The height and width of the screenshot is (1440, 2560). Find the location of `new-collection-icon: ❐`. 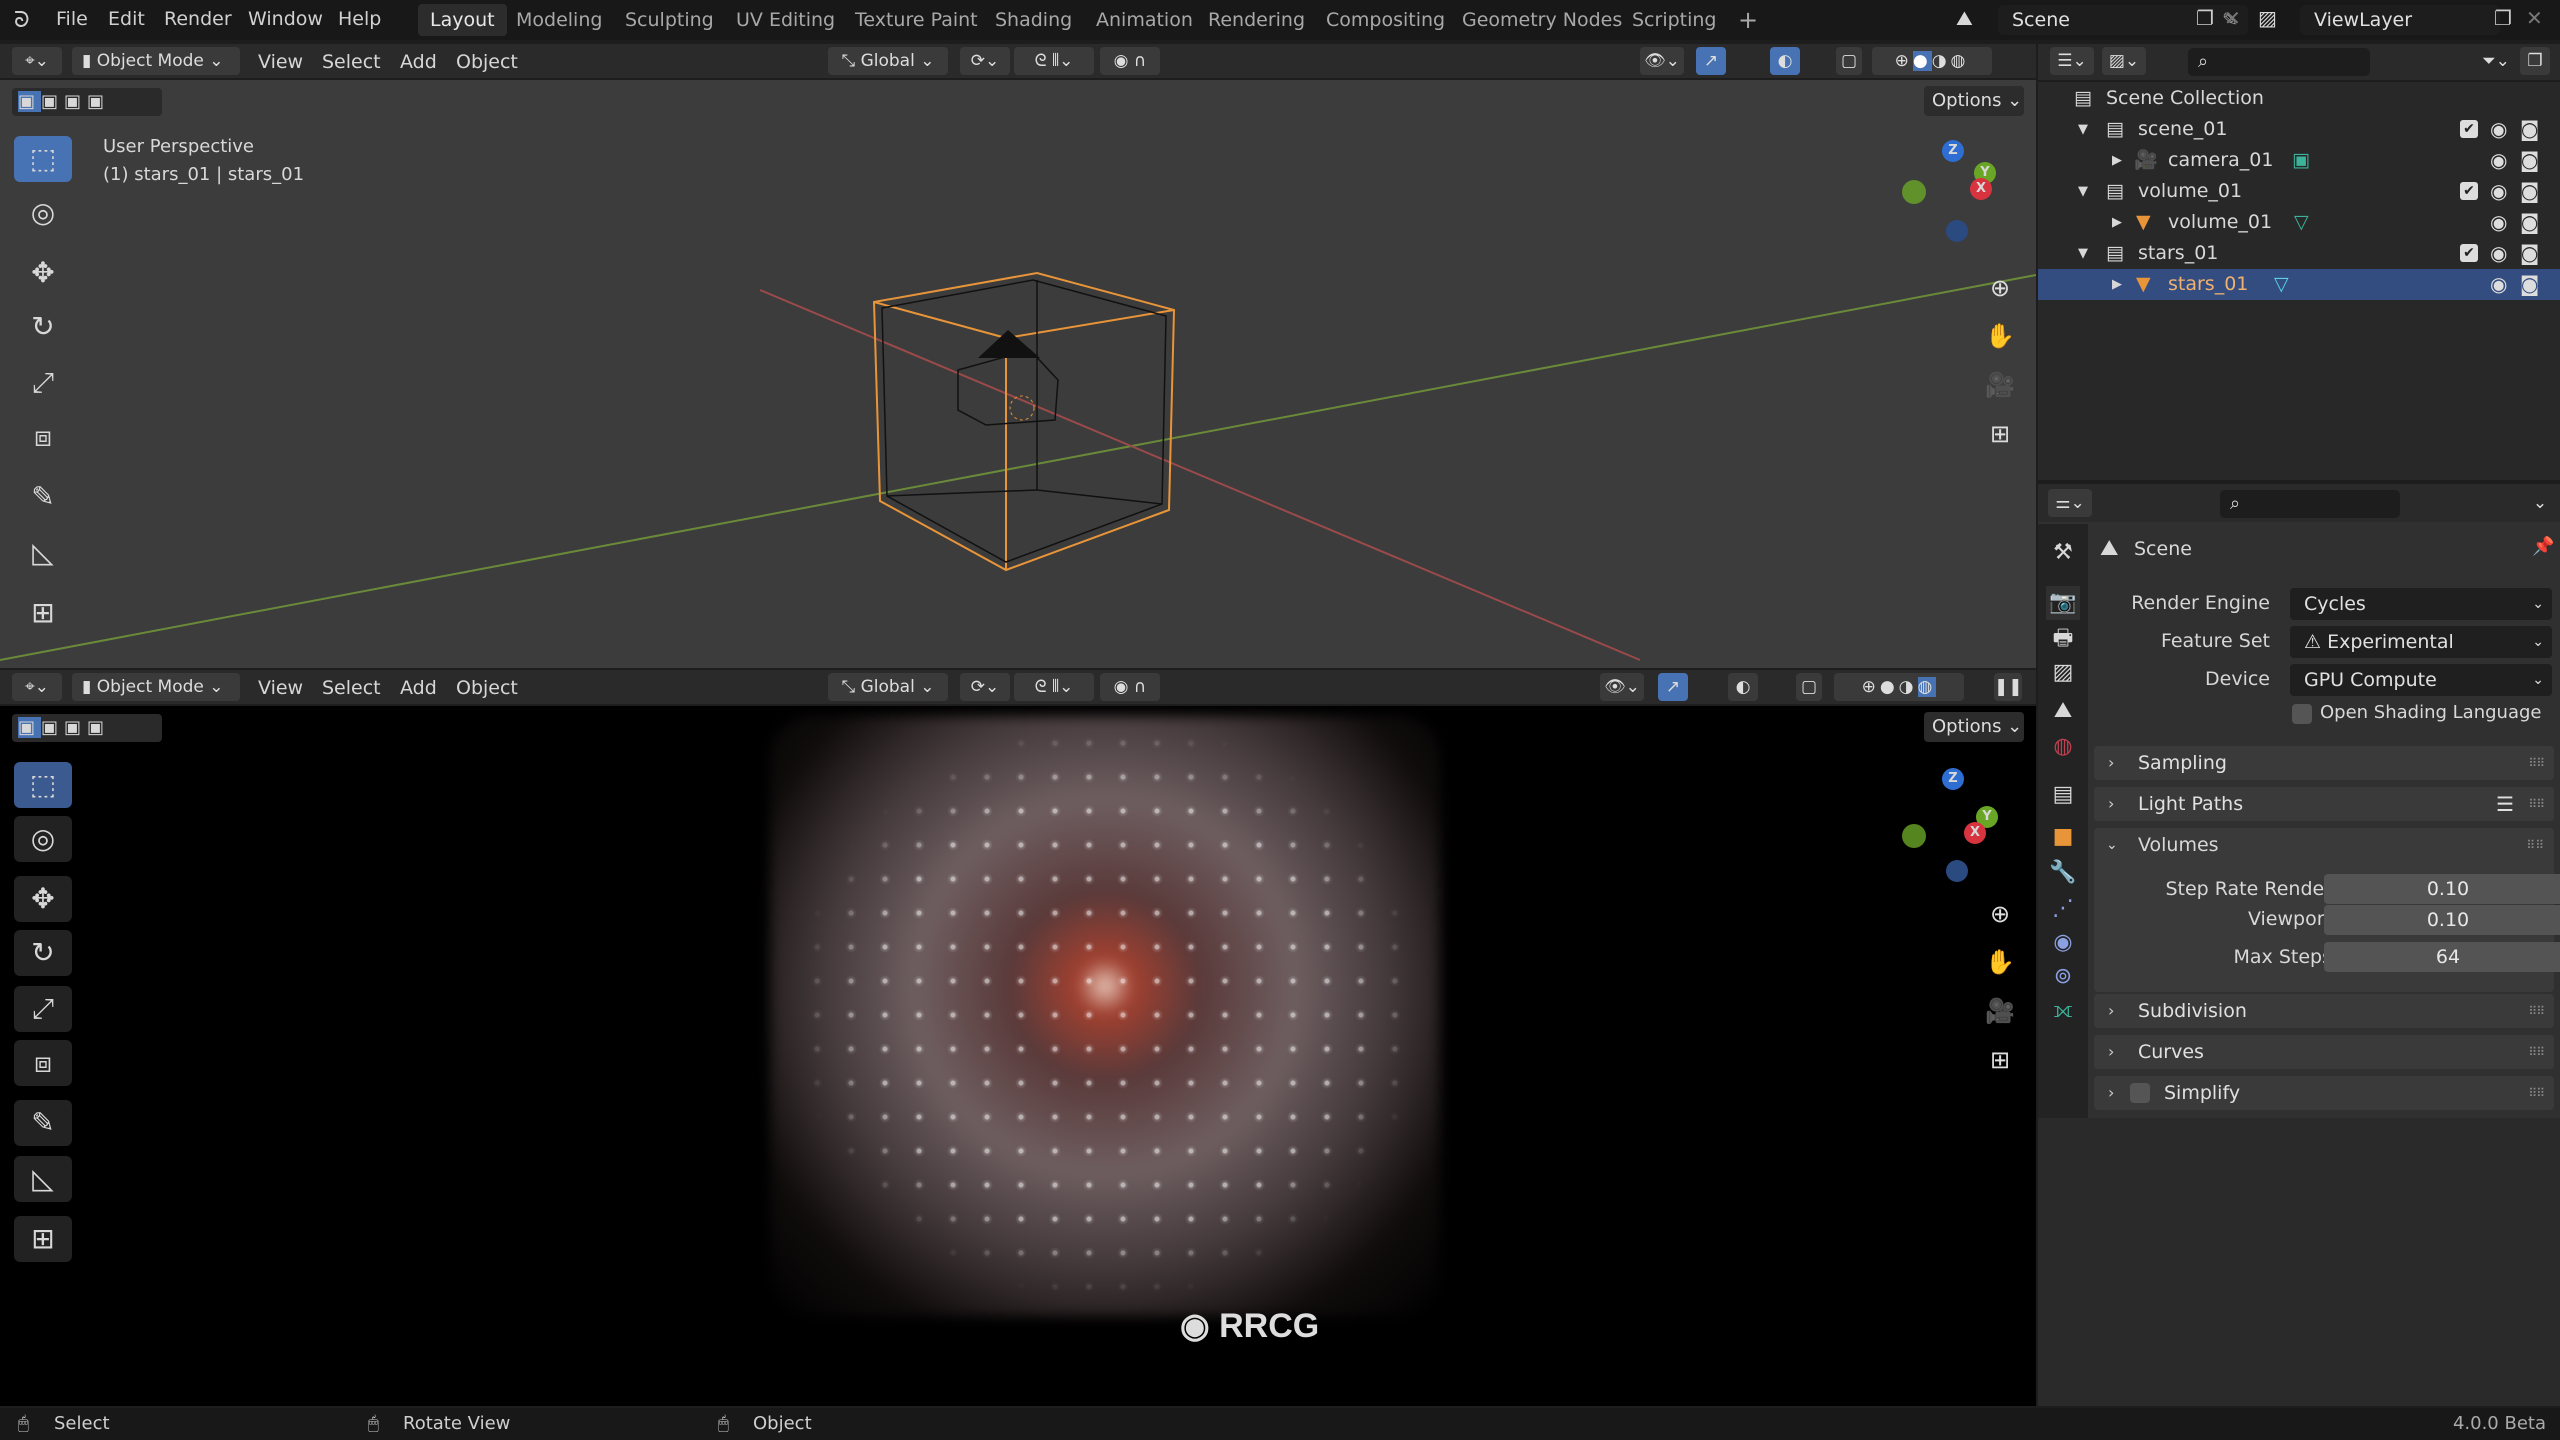

new-collection-icon: ❐ is located at coordinates (2535, 61).